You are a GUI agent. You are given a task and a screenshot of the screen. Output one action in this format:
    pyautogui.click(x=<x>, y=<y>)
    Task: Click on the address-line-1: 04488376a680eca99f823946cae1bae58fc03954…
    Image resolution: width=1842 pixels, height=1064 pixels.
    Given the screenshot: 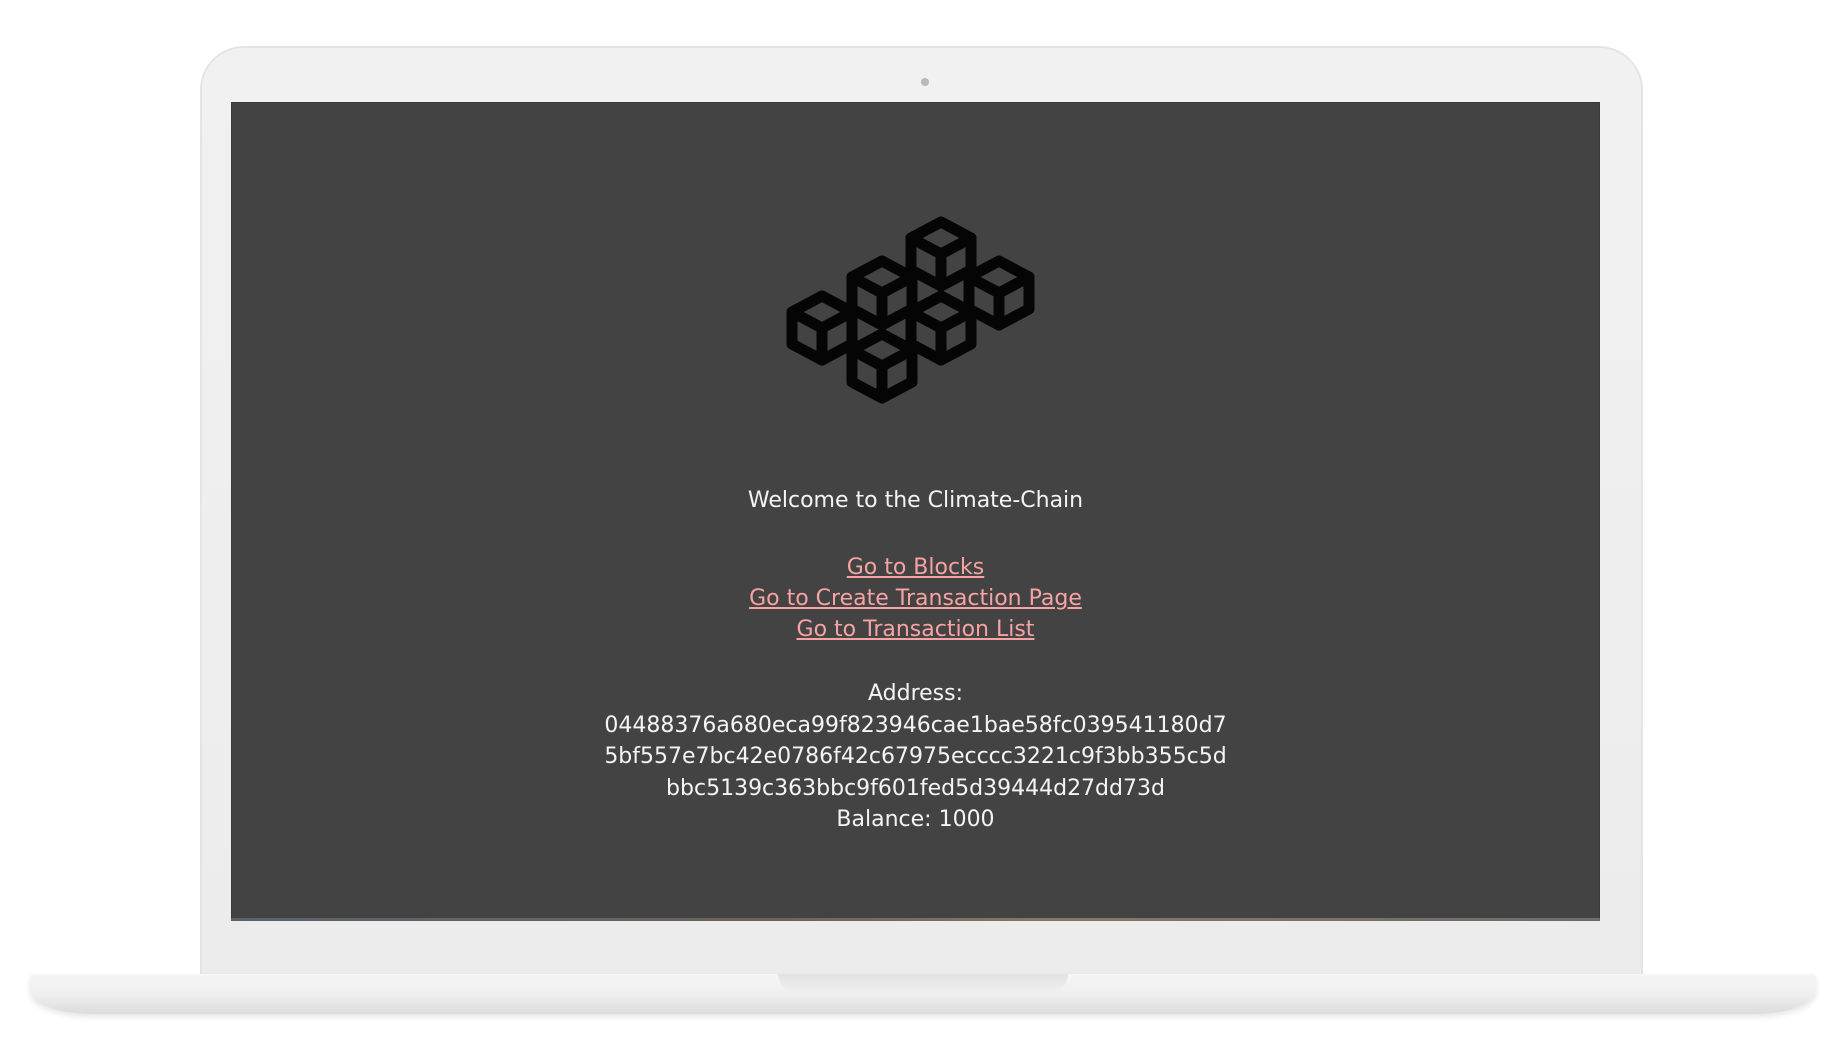 What is the action you would take?
    pyautogui.click(x=915, y=725)
    